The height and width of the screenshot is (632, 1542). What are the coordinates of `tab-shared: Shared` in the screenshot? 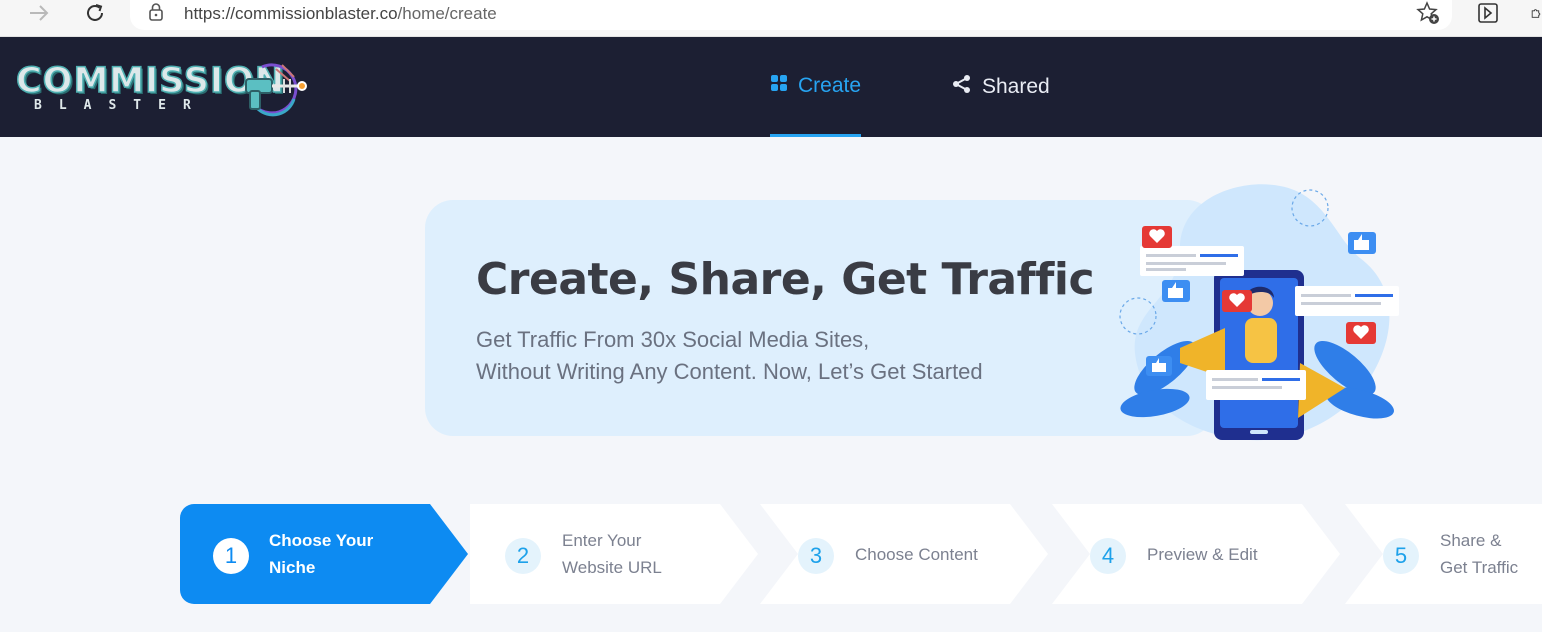 It's located at (1001, 87).